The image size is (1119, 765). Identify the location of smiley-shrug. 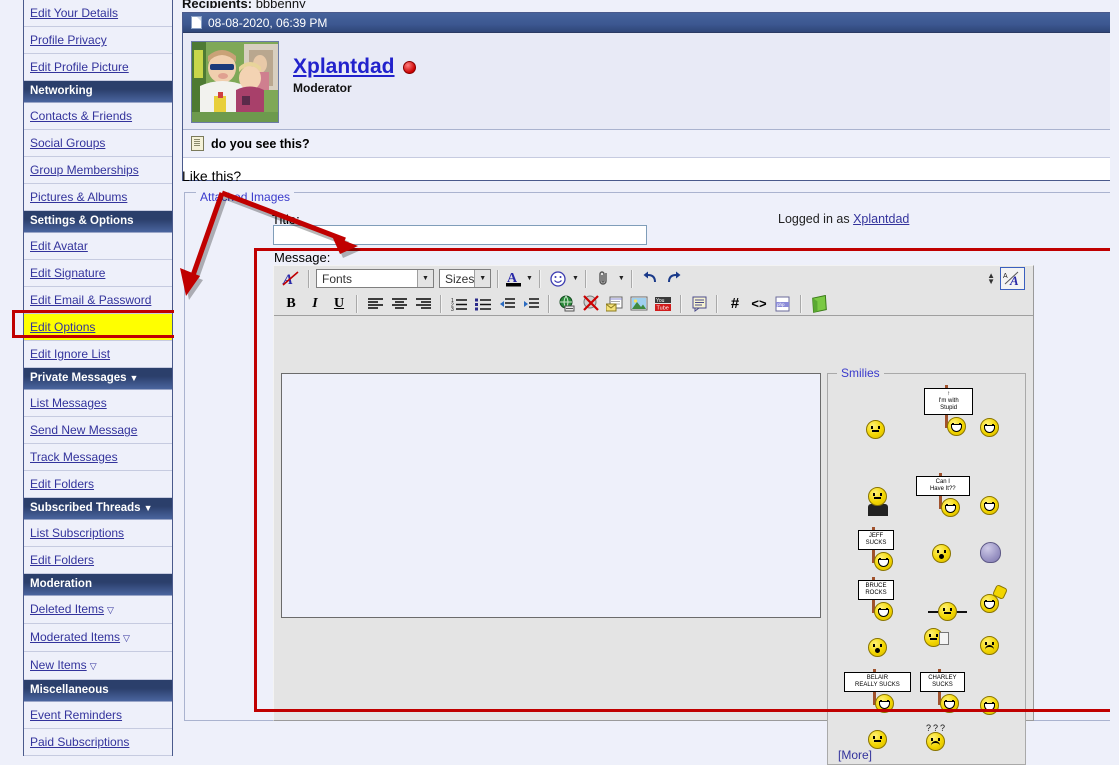
(947, 611).